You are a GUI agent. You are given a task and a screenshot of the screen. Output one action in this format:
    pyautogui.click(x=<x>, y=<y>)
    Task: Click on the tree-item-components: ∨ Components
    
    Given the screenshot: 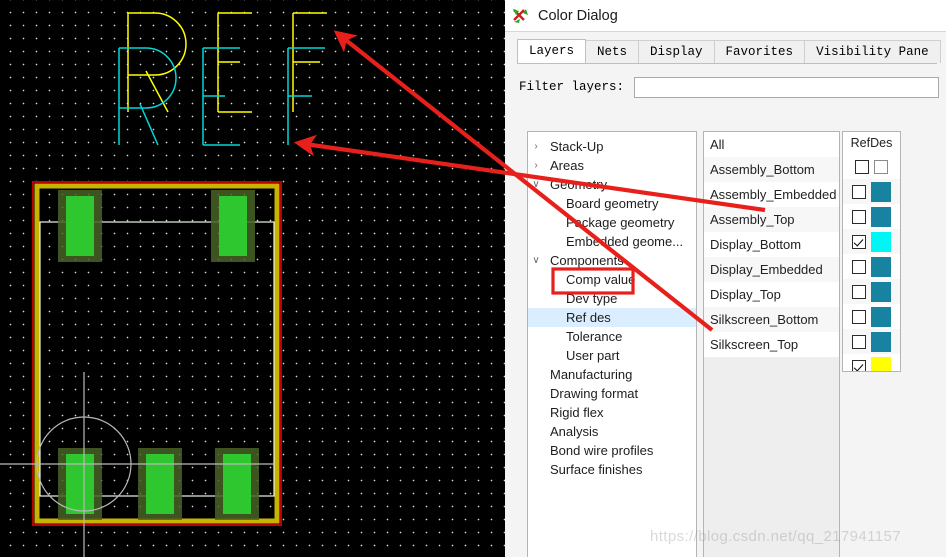 What is the action you would take?
    pyautogui.click(x=612, y=260)
    